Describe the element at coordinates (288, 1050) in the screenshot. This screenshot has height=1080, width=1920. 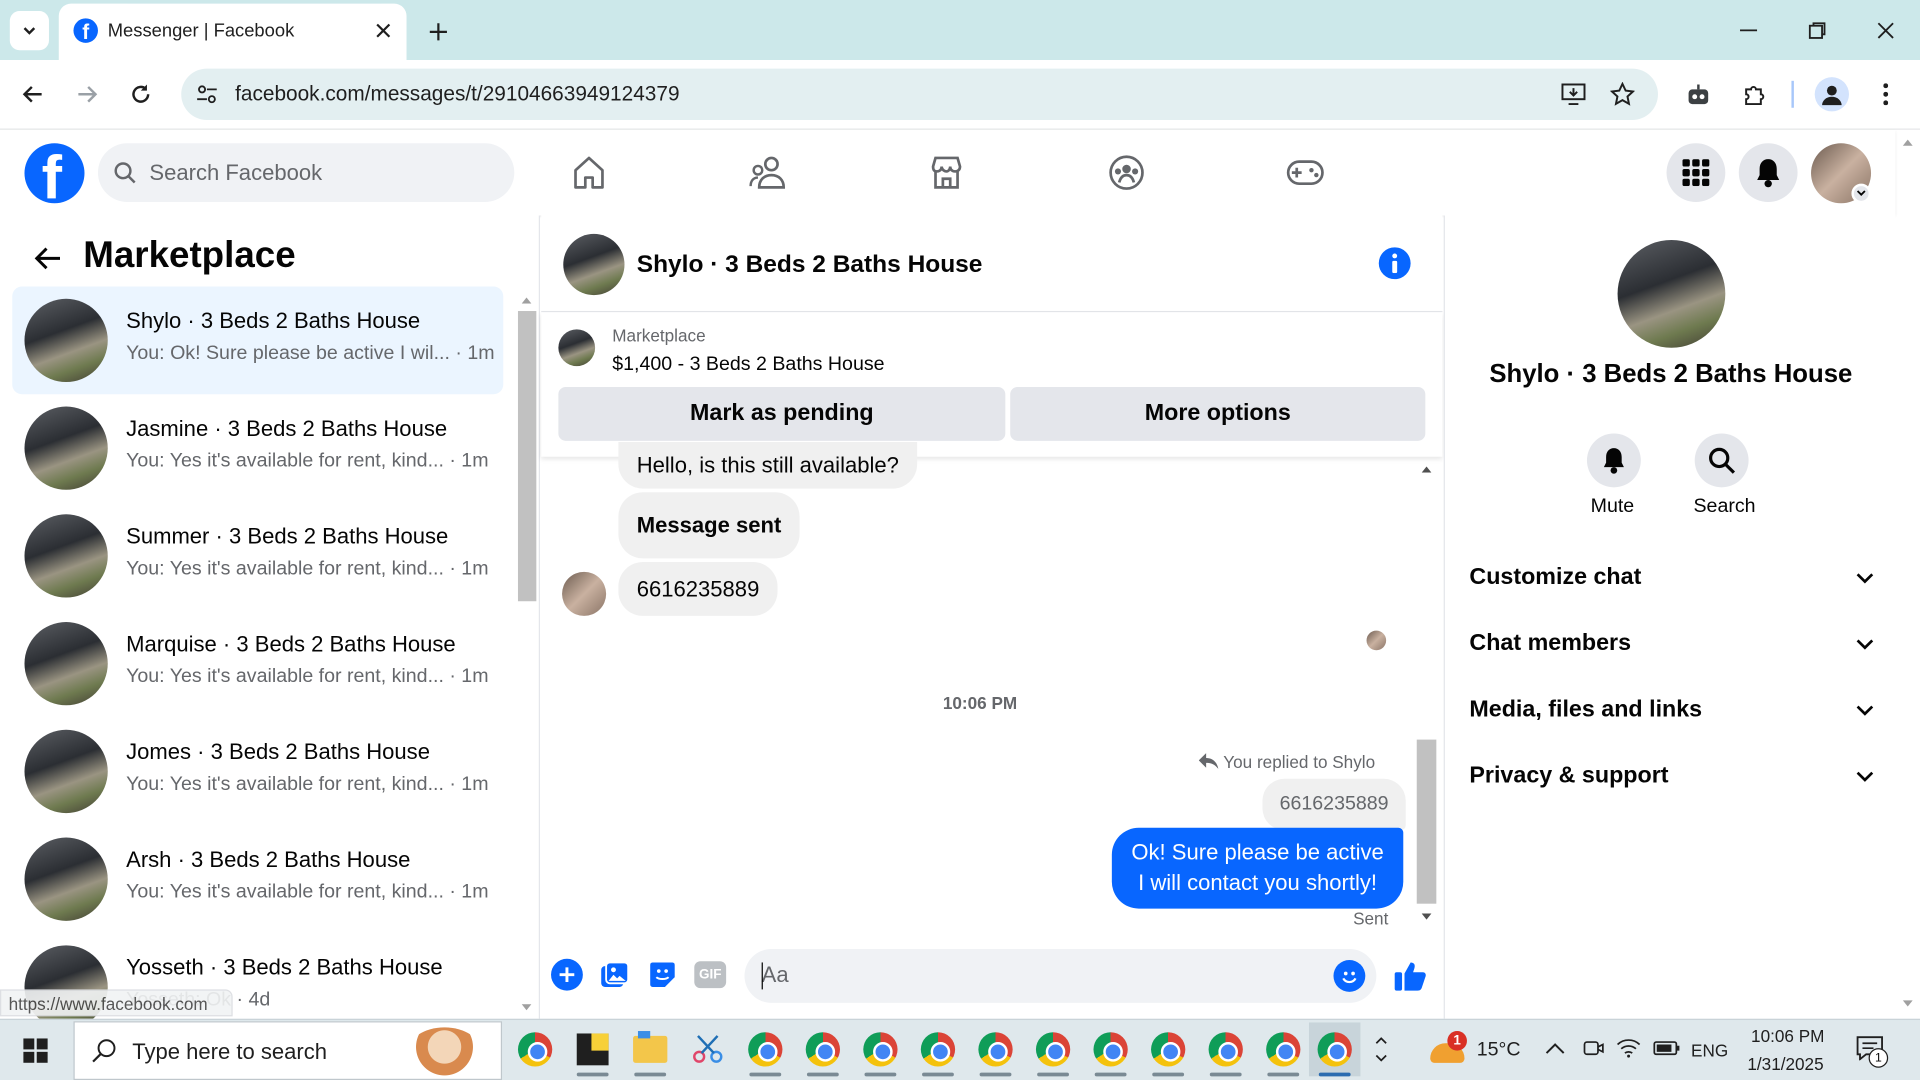
I see `taskbar-search-input: Type here to search` at that location.